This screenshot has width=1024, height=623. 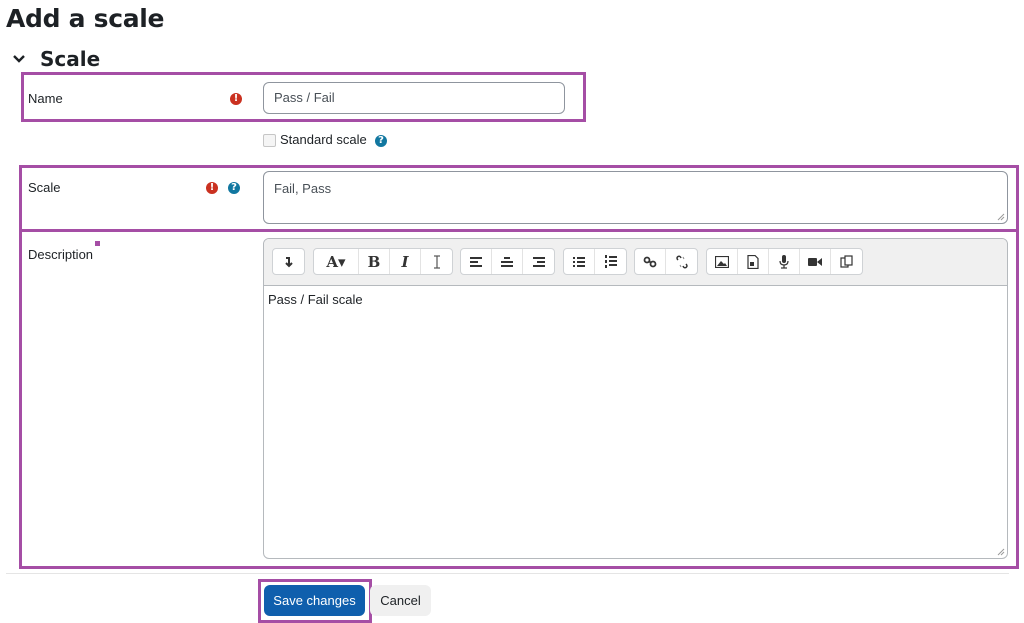 I want to click on microphone-icon, so click(x=784, y=261).